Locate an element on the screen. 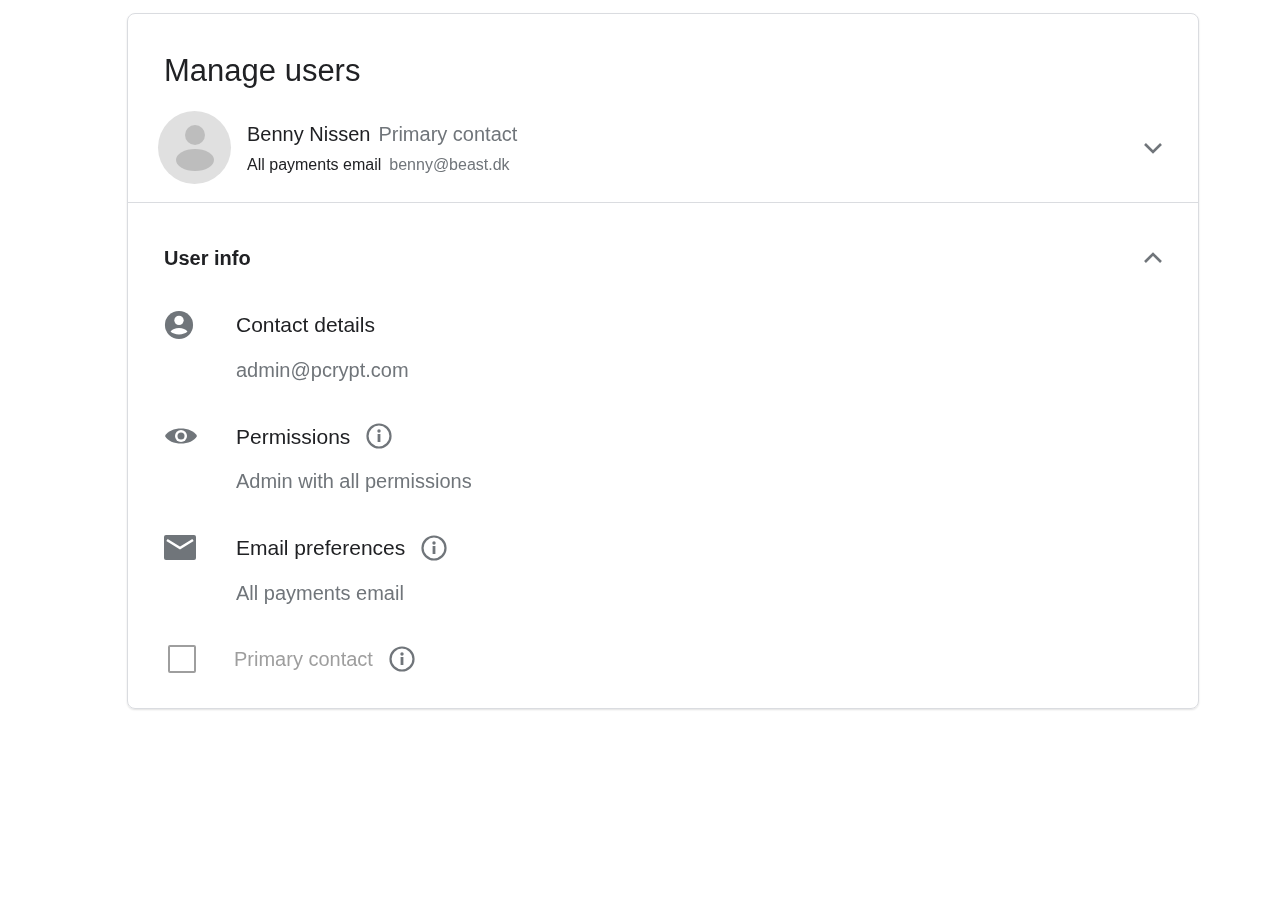 This screenshot has height=900, width=1278. user-name: Benny Nissen is located at coordinates (309, 134).